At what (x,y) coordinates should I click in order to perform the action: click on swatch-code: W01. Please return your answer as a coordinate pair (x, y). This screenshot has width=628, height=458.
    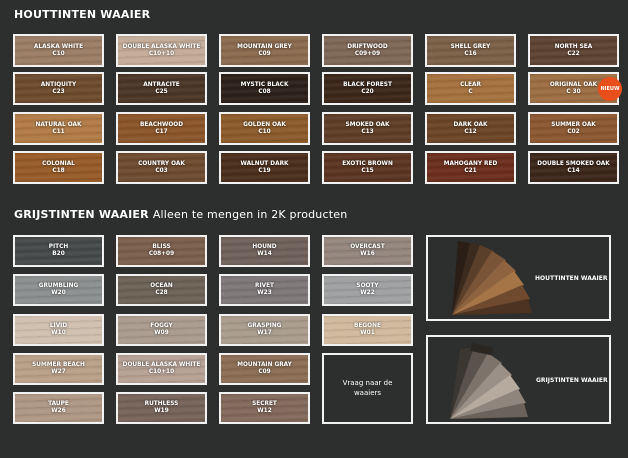
    Looking at the image, I should click on (367, 333).